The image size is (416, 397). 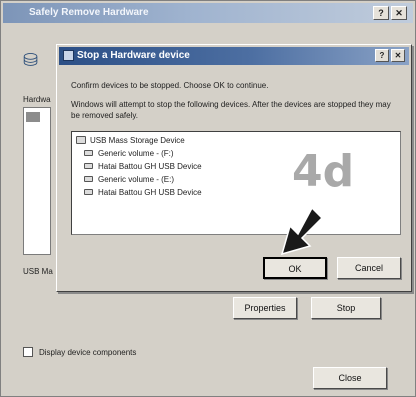 I want to click on close-button: Close, so click(x=350, y=378).